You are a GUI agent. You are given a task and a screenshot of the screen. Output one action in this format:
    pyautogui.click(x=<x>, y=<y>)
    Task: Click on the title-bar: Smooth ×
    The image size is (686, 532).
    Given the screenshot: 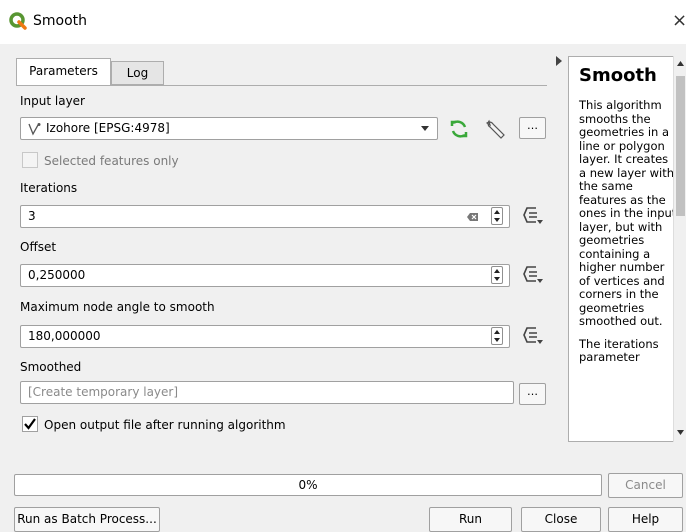 What is the action you would take?
    pyautogui.click(x=343, y=22)
    